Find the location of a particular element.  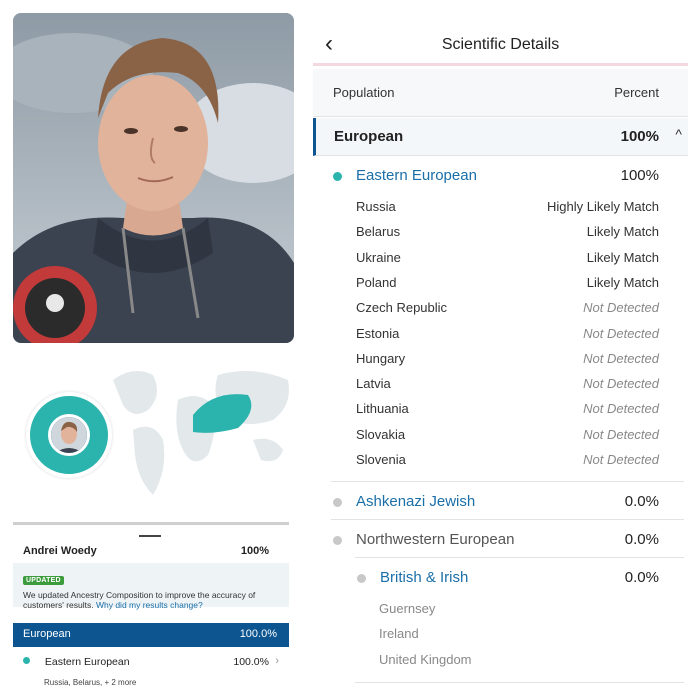

match-level: Highly Likely Match is located at coordinates (603, 206).